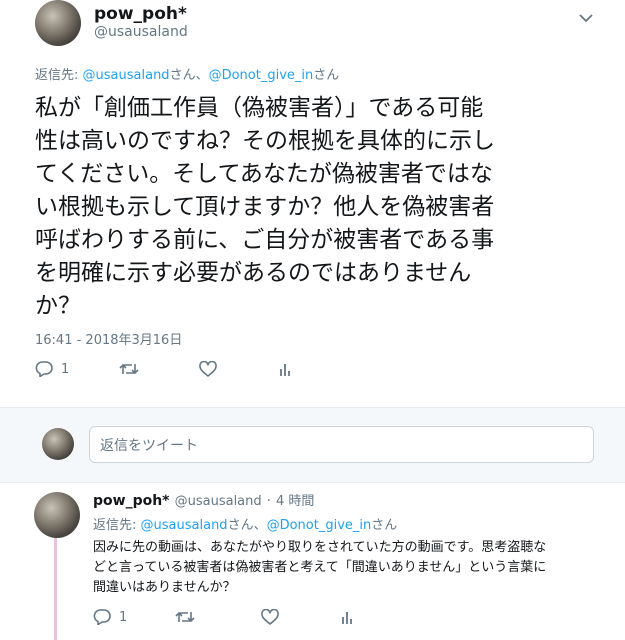 The width and height of the screenshot is (625, 640). Describe the element at coordinates (341, 444) in the screenshot. I see `reply-input: 返信をツイート` at that location.